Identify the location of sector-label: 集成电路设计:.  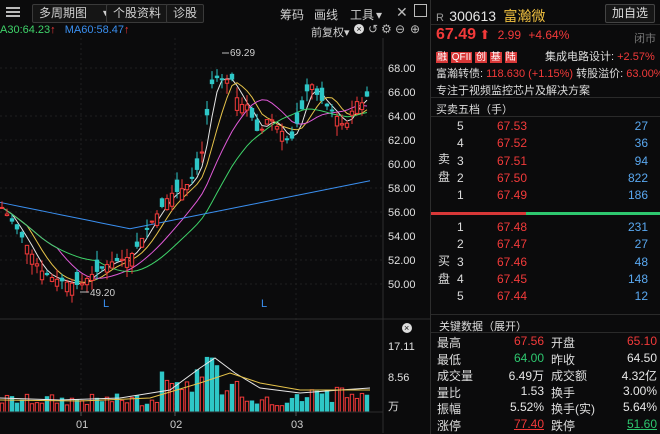
(580, 57).